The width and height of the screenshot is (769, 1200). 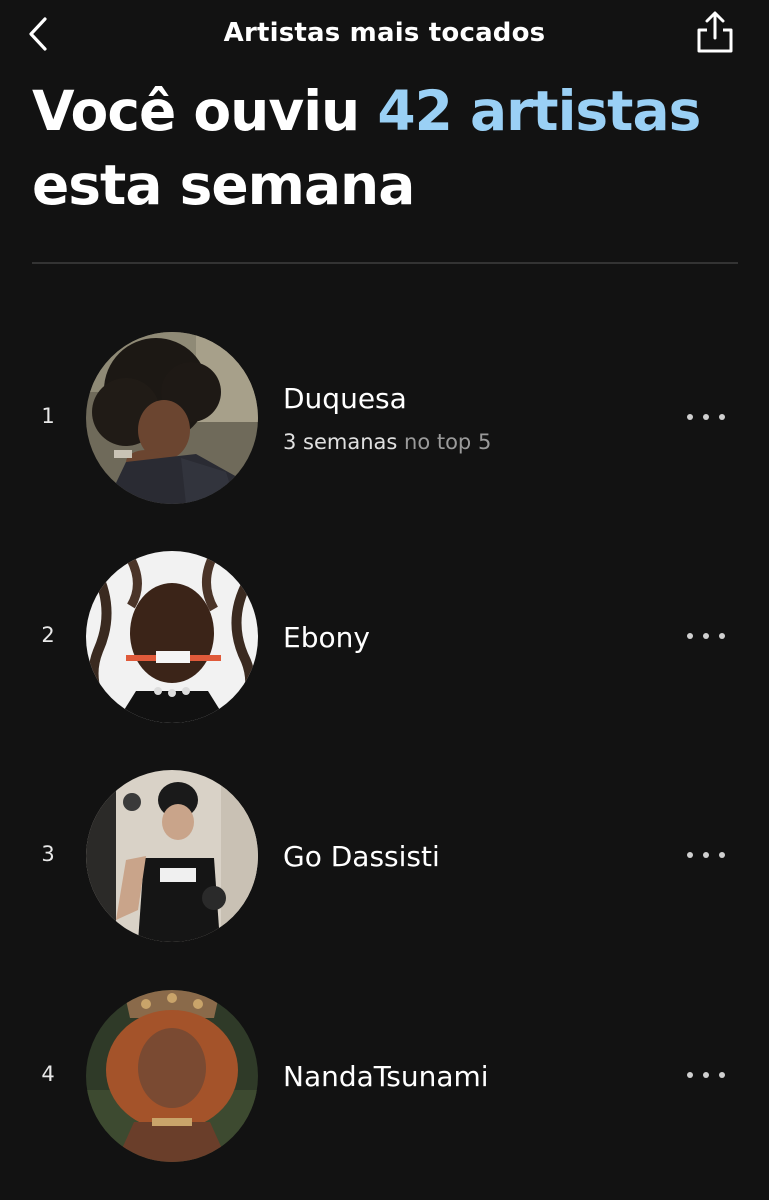 I want to click on artist-row-1: 1 Duquesa 3 semanas no top 5, so click(x=384, y=418).